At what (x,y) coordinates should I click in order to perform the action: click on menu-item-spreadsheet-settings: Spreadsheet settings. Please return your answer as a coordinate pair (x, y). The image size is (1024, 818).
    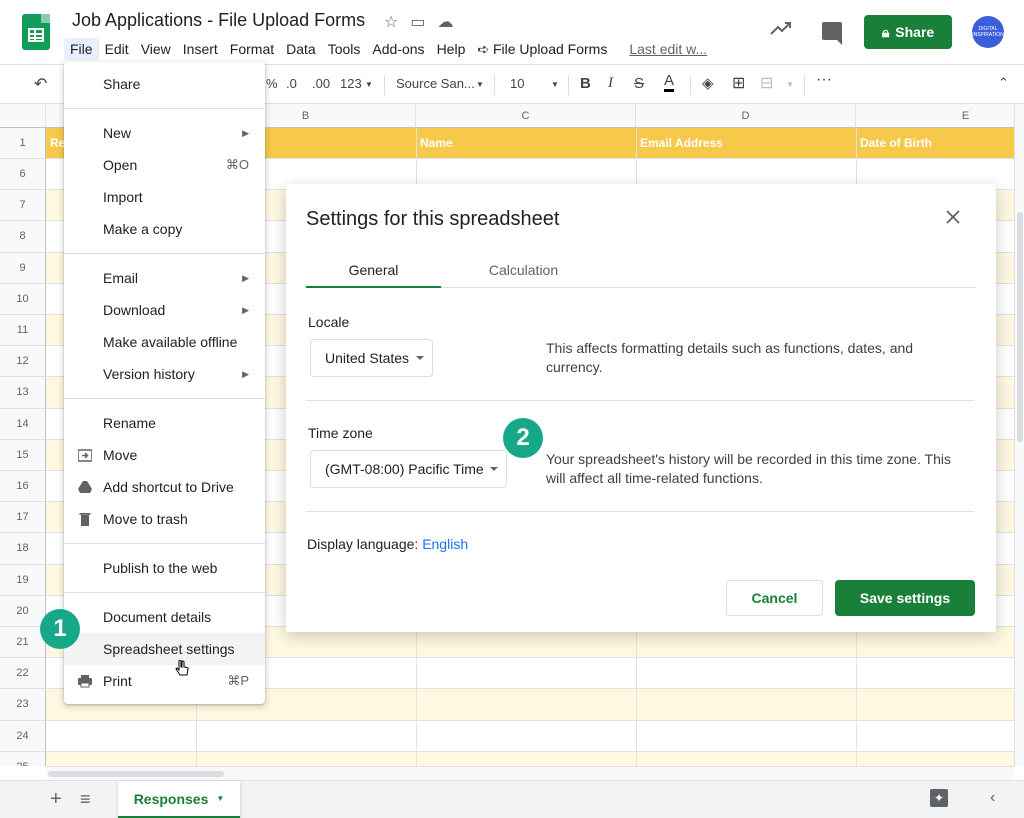
    Looking at the image, I should click on (164, 649).